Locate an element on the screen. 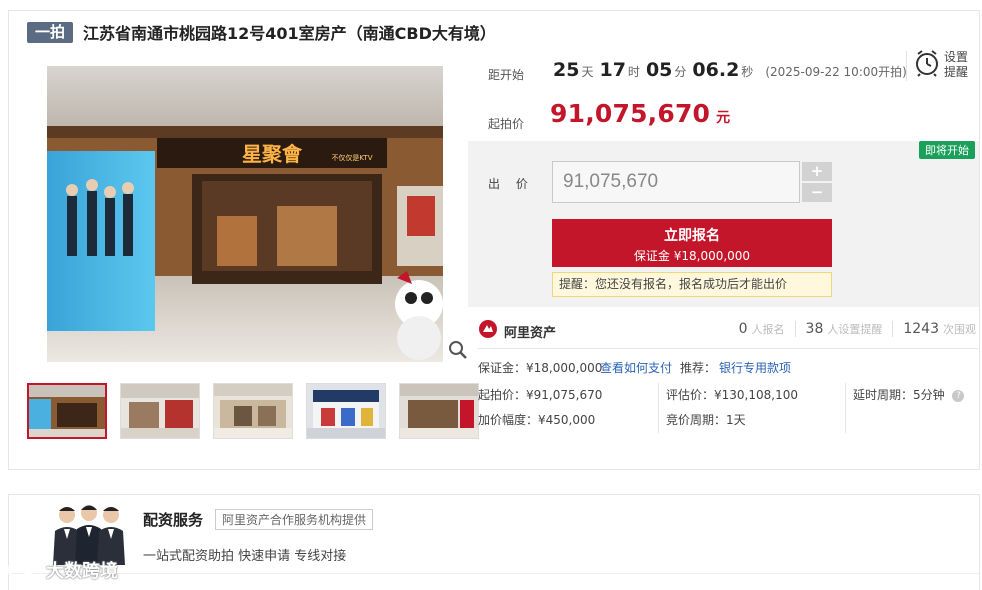 This screenshot has width=982, height=590. countdown-days-unit: 天 is located at coordinates (587, 72).